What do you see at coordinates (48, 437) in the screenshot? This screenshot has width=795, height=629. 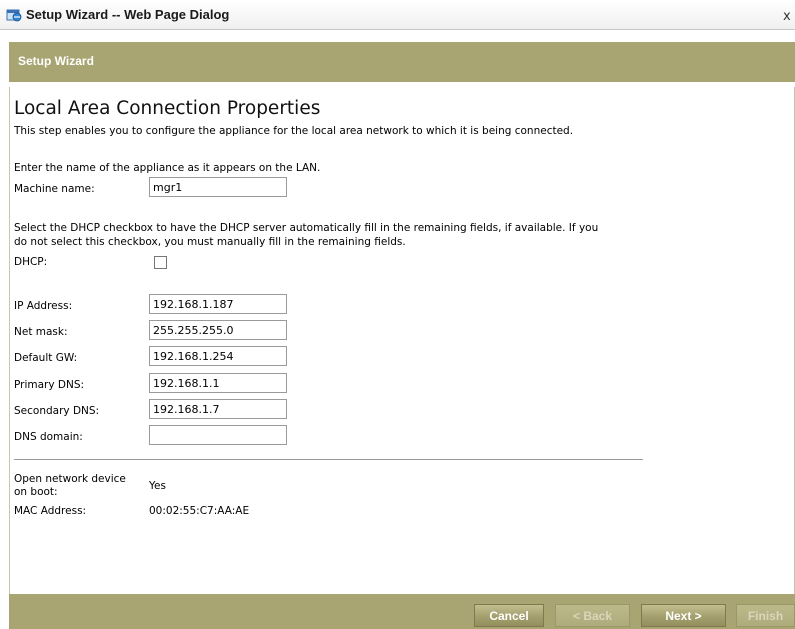 I see `dns-domain-label: DNS domain:` at bounding box center [48, 437].